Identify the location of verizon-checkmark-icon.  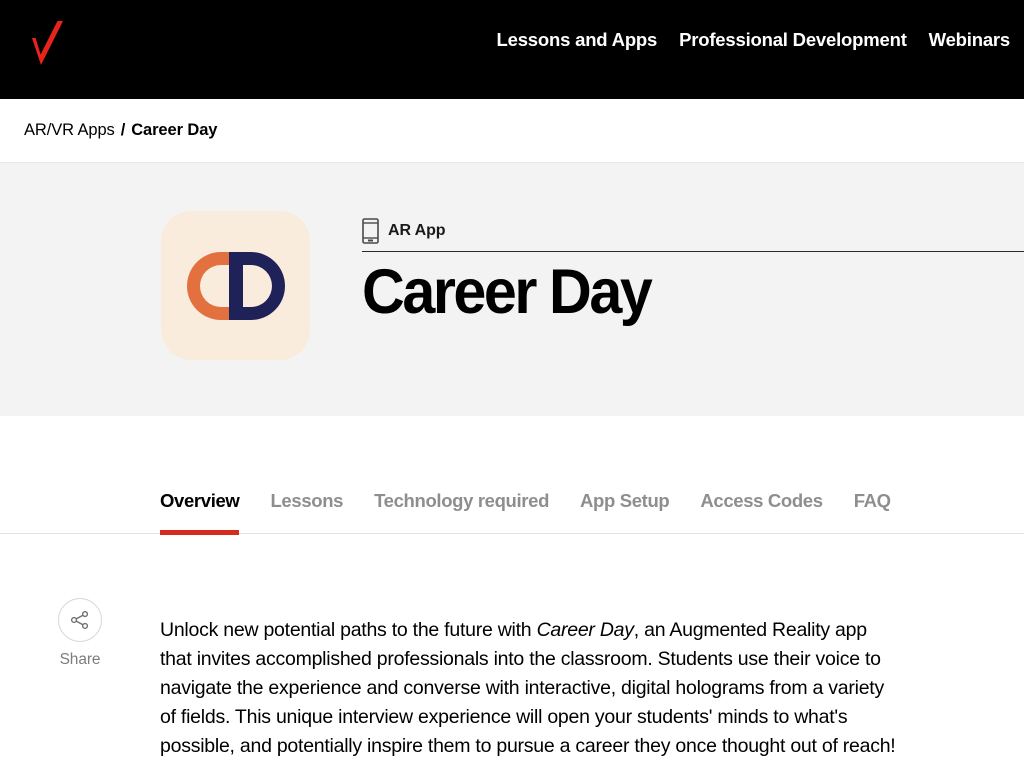
(47, 43).